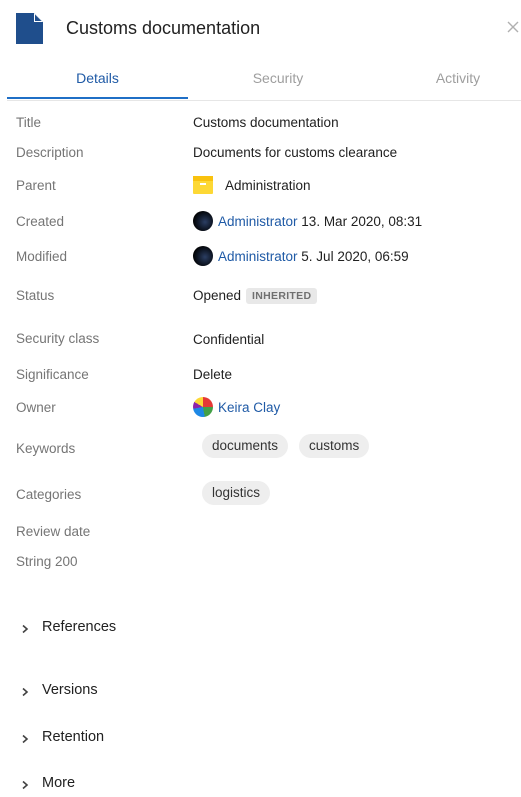 The height and width of the screenshot is (797, 521). I want to click on security-class-label: Security class, so click(58, 338).